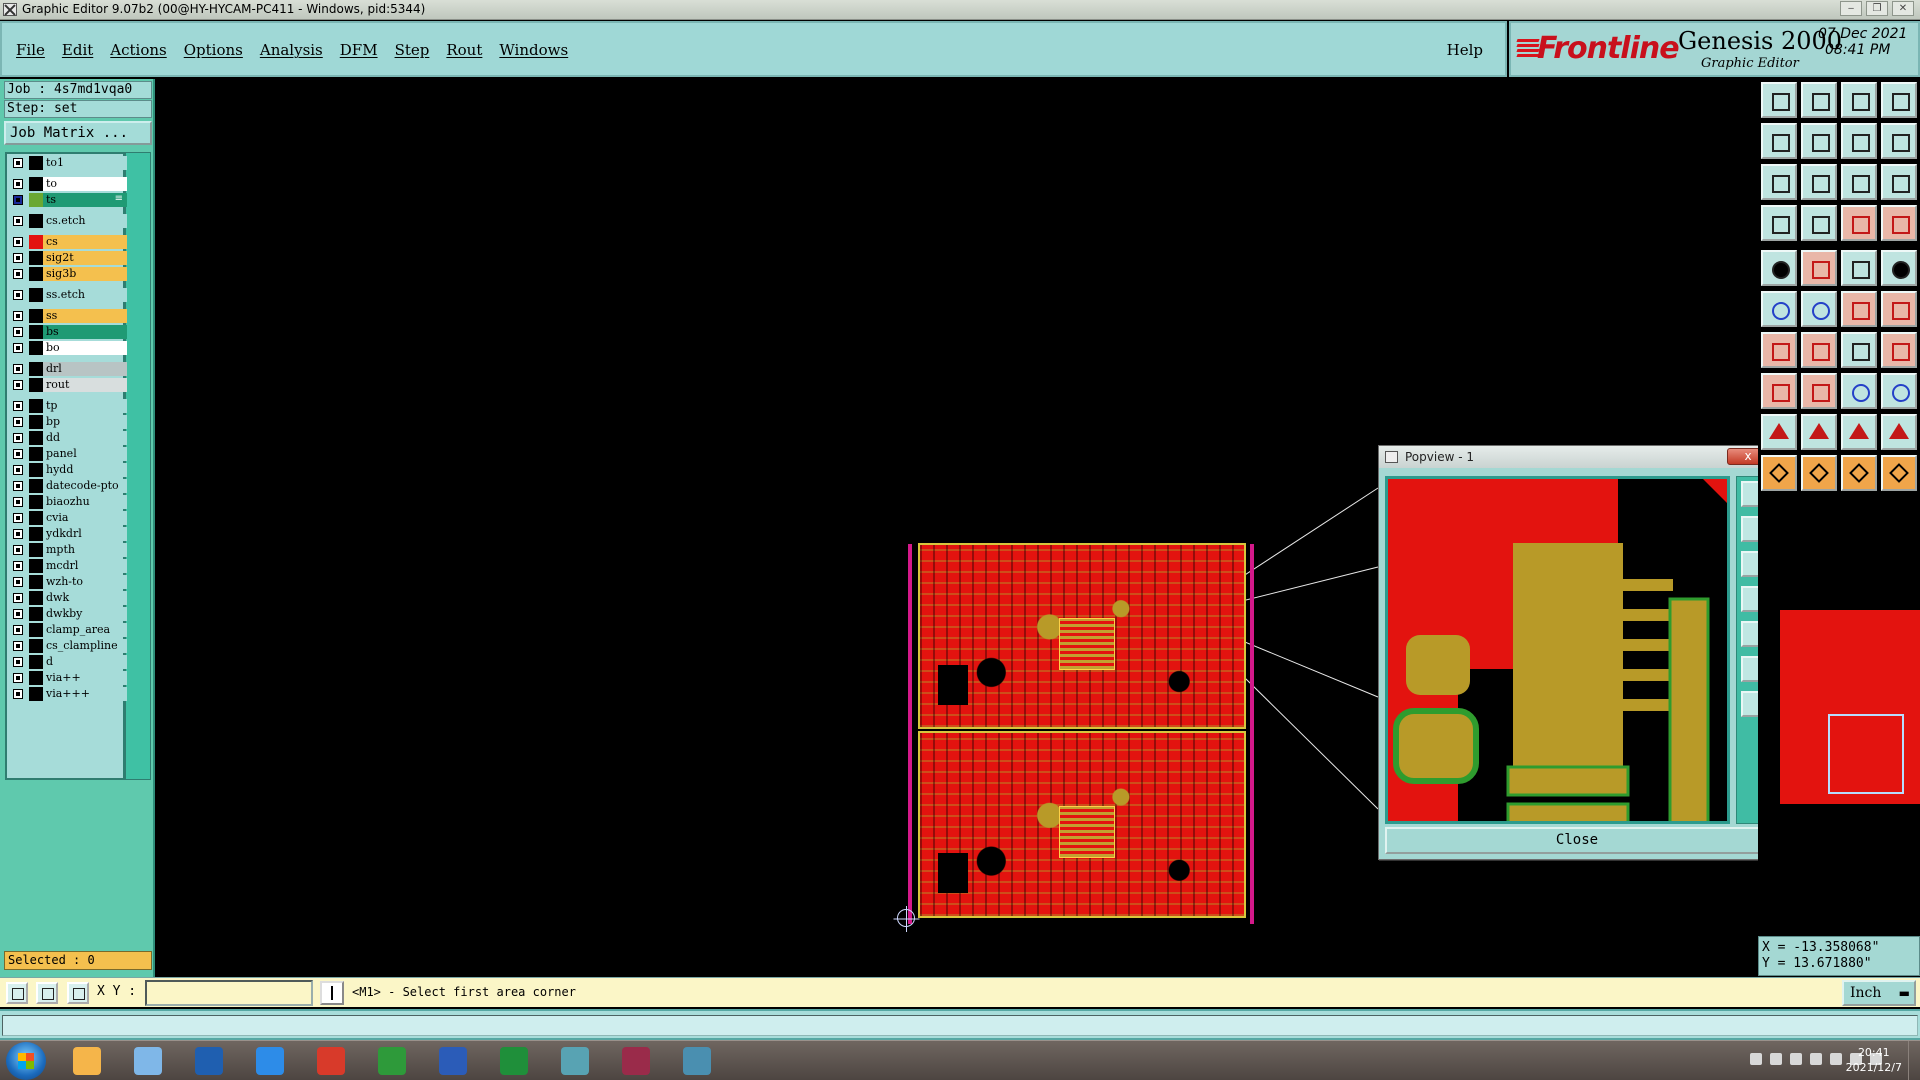 The image size is (1920, 1080). Describe the element at coordinates (1776, 1059) in the screenshot. I see `help-icon` at that location.